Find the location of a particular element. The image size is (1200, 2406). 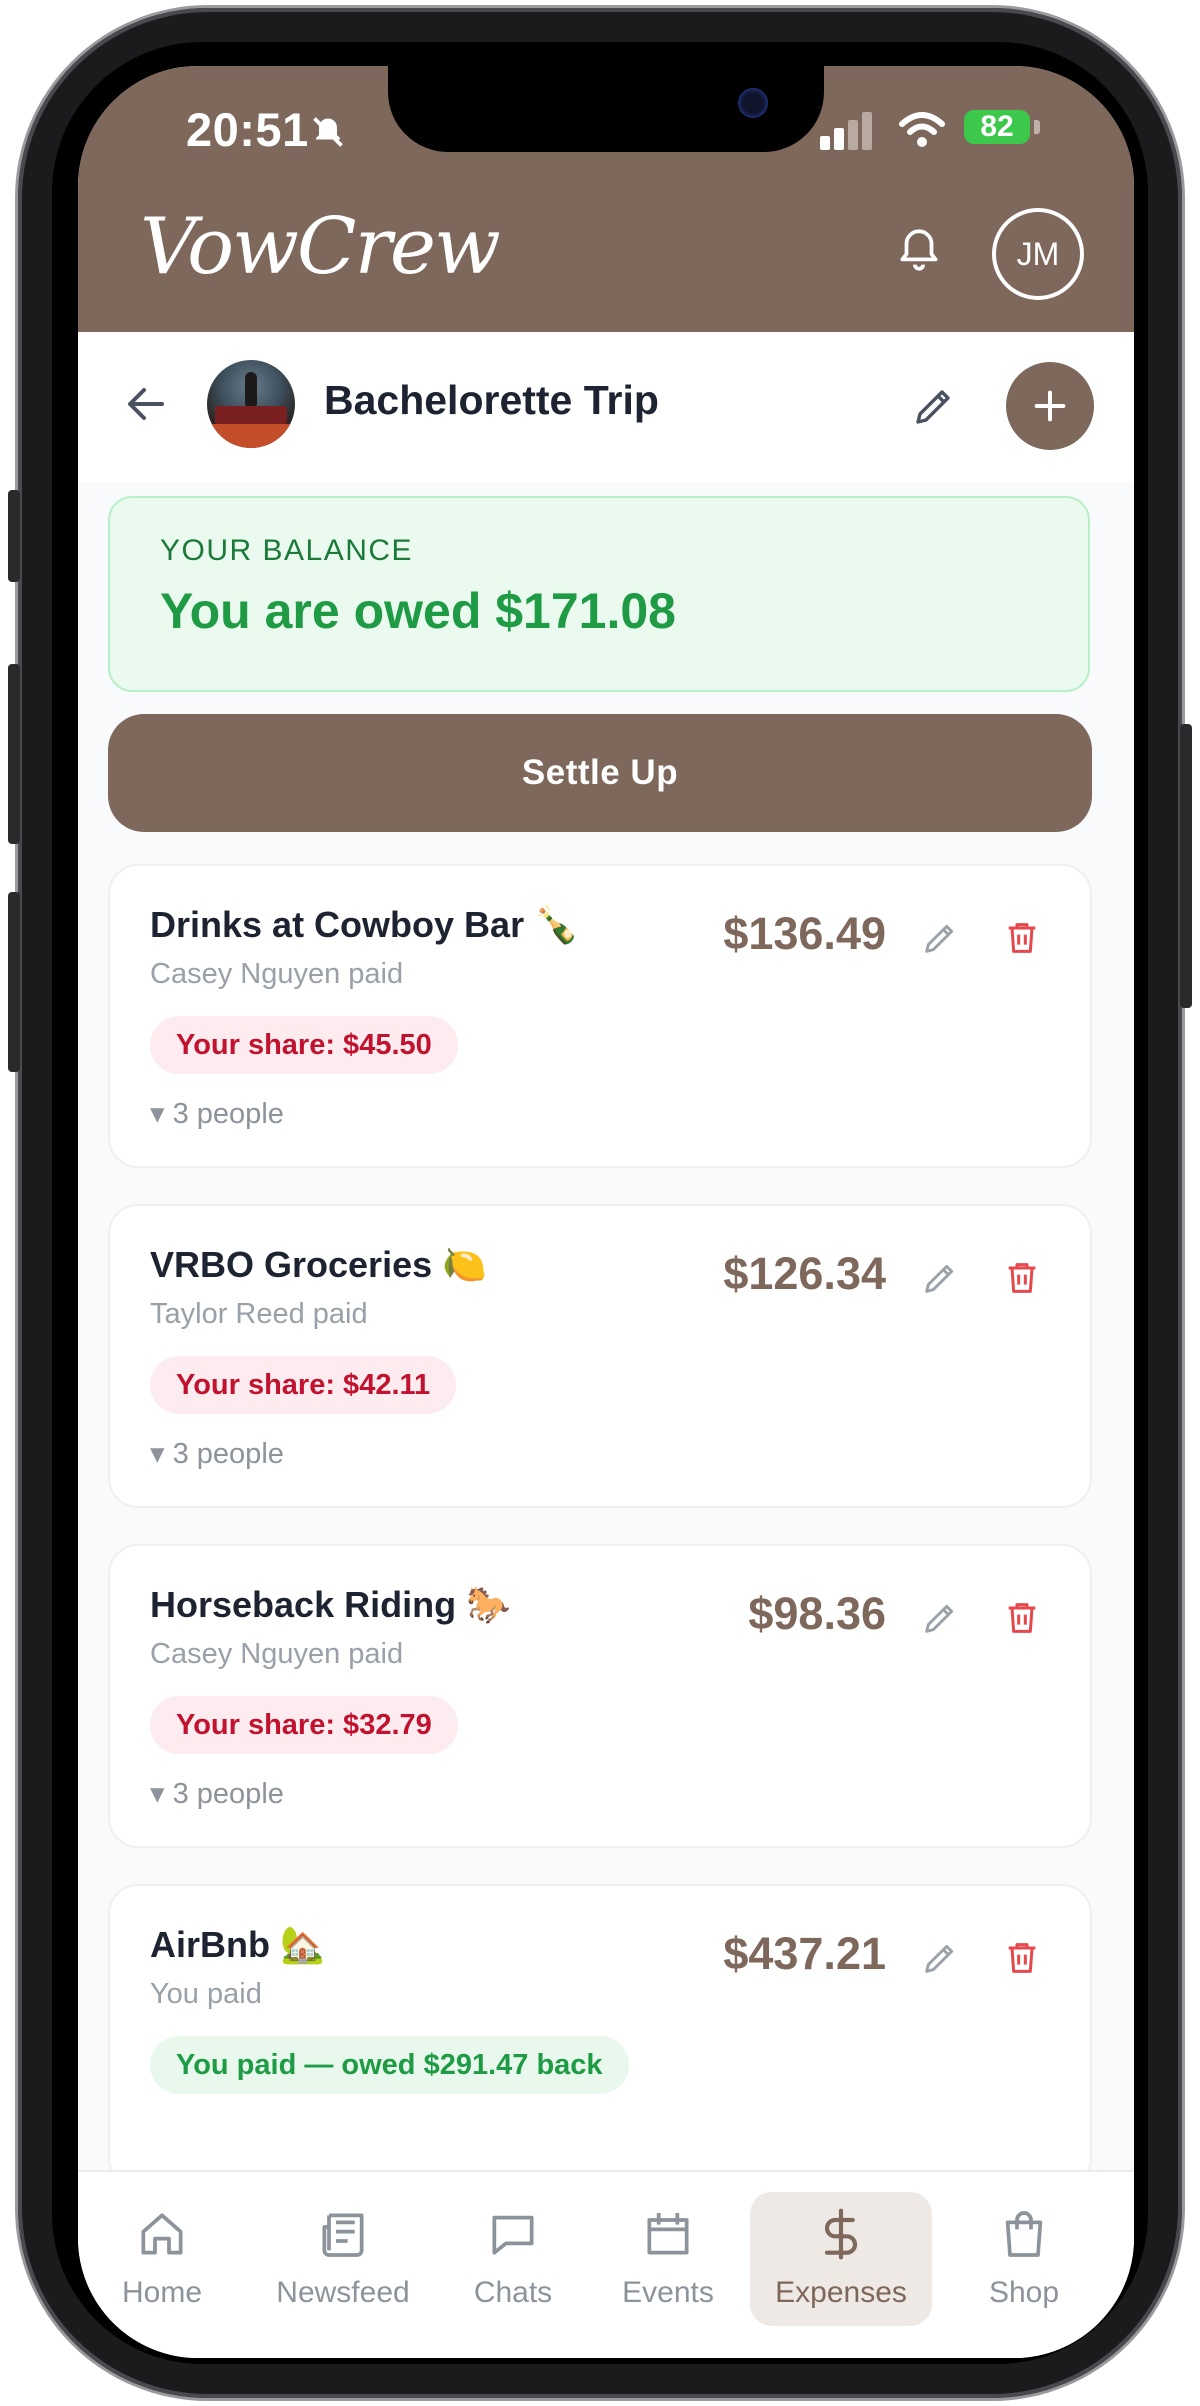

balance-value: You are owed $171.08 is located at coordinates (418, 611).